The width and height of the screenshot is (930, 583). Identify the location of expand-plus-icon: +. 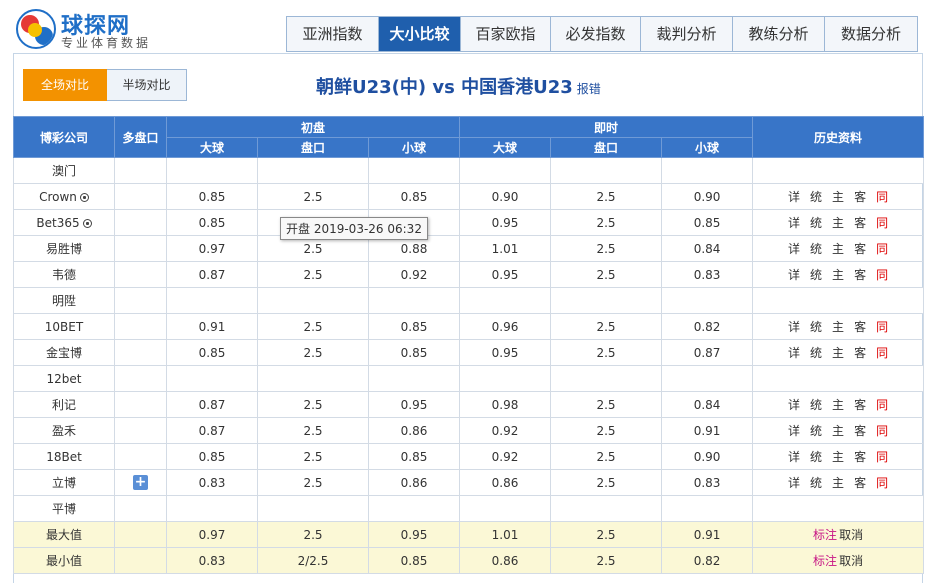
(140, 482).